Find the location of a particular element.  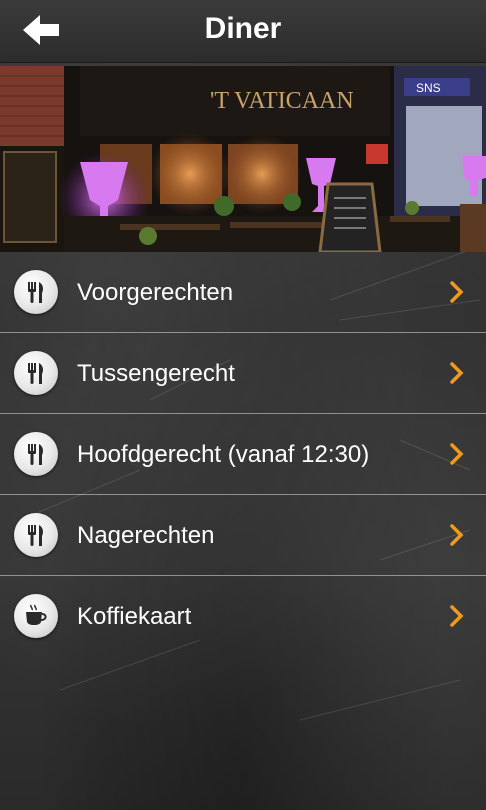

navigation-bar: Diner is located at coordinates (243, 31).